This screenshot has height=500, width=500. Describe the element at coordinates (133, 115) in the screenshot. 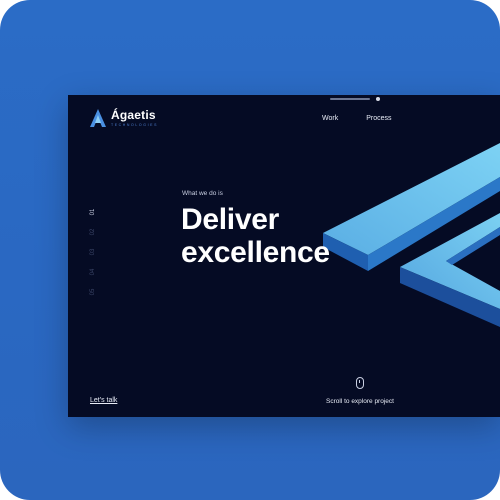

I see `brand-name: Ágaetis` at that location.